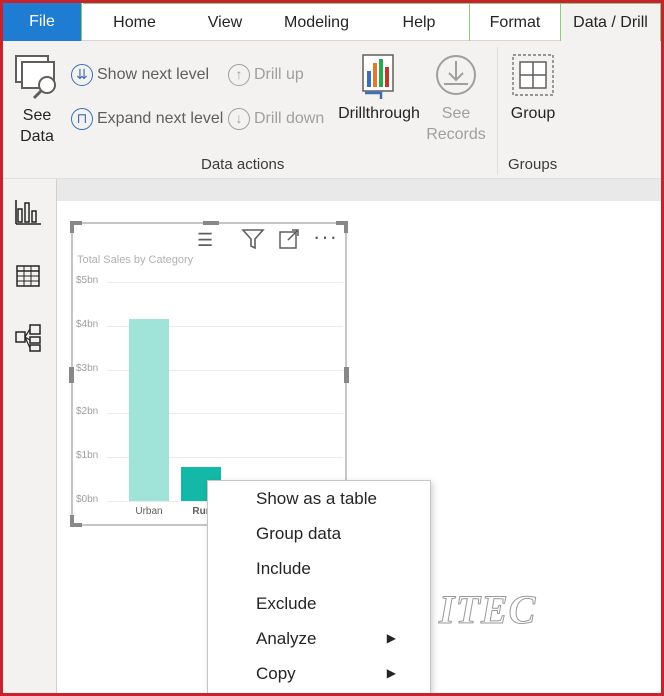 The height and width of the screenshot is (696, 664). Describe the element at coordinates (289, 239) in the screenshot. I see `focus-mode-icon` at that location.